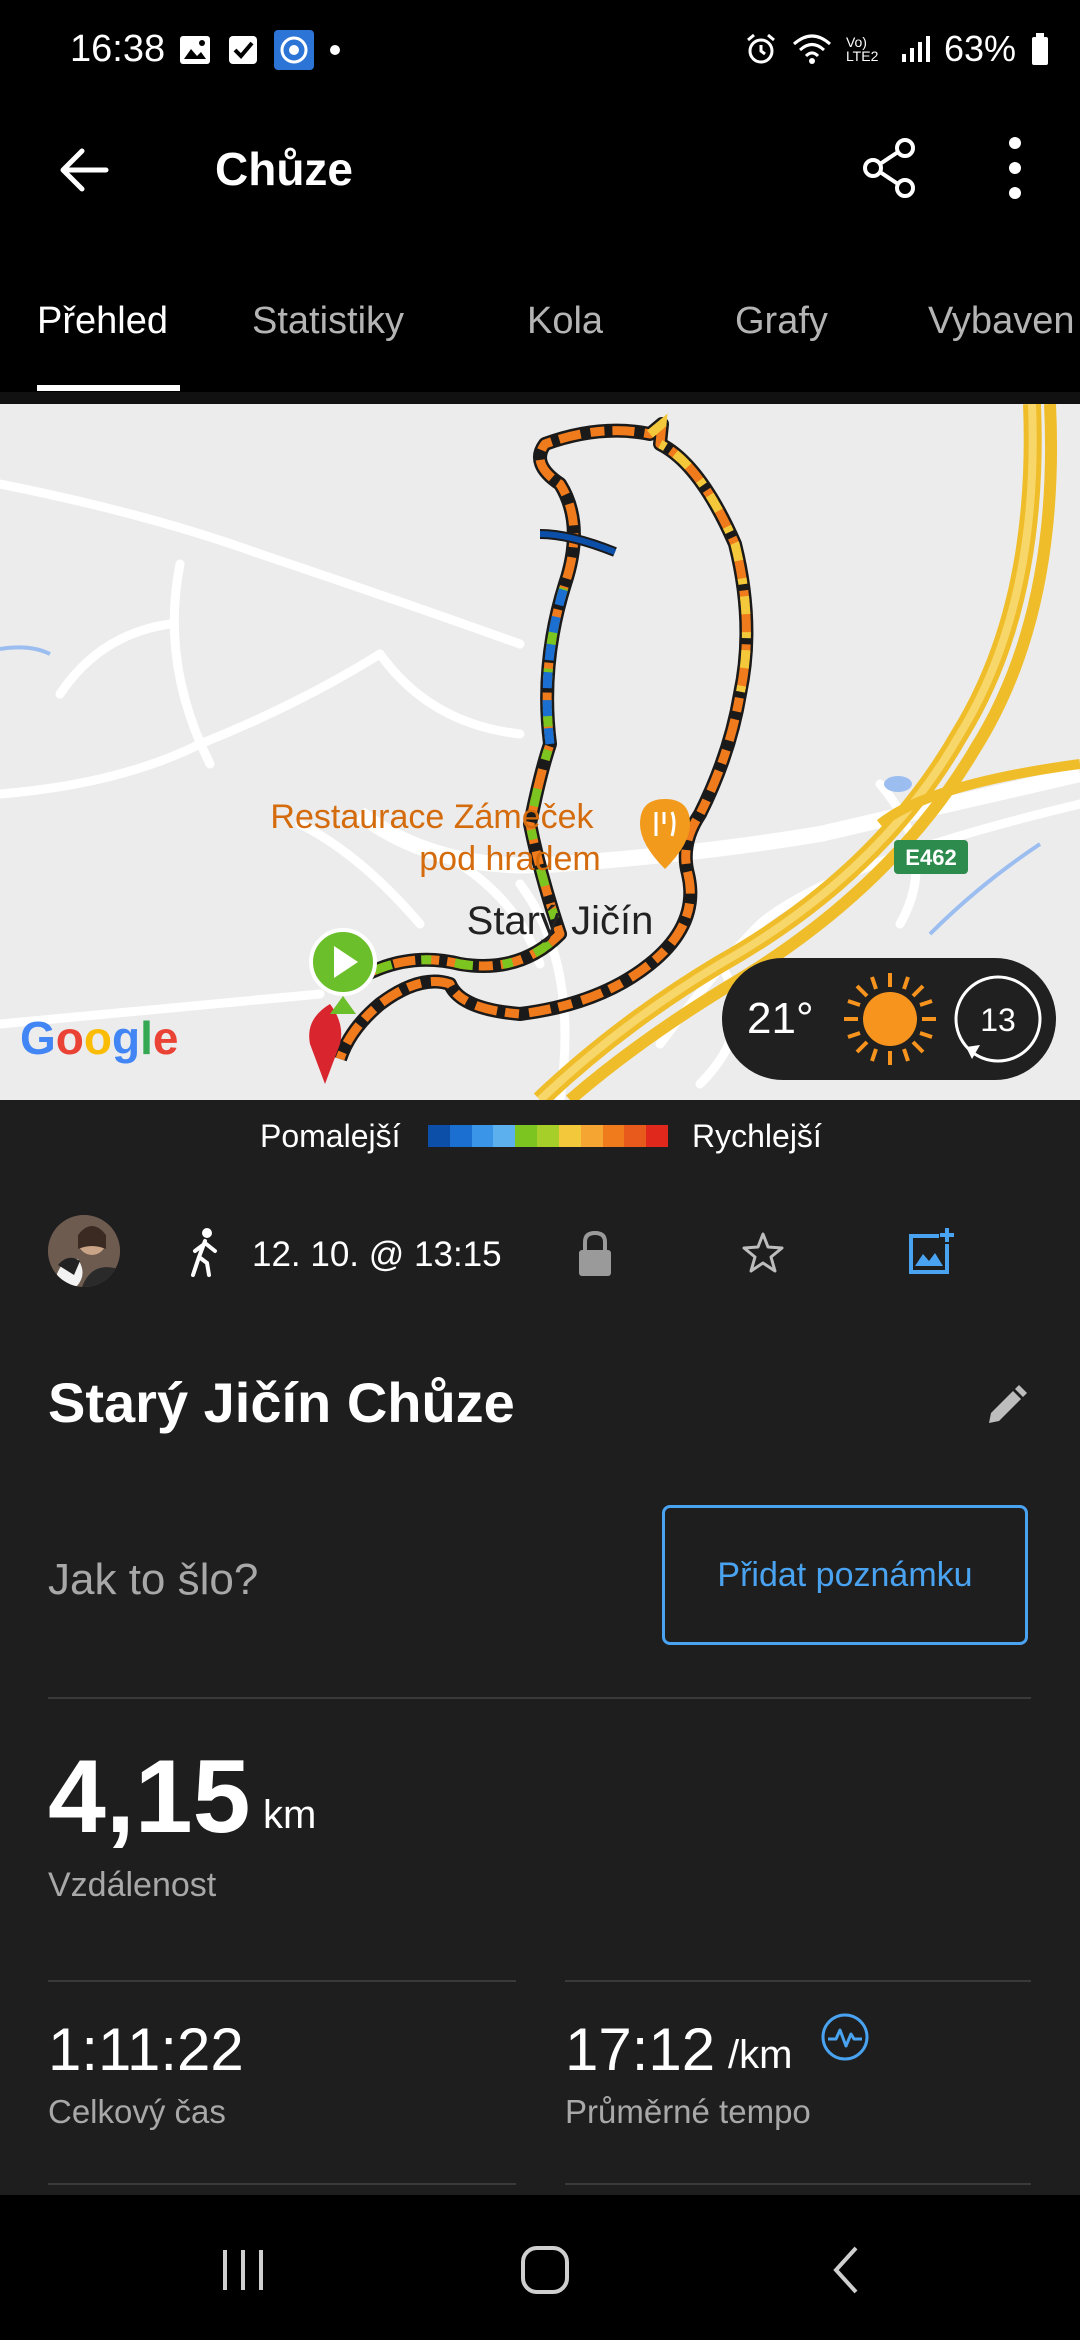 This screenshot has height=2340, width=1080. What do you see at coordinates (915, 49) in the screenshot?
I see `signal-icon` at bounding box center [915, 49].